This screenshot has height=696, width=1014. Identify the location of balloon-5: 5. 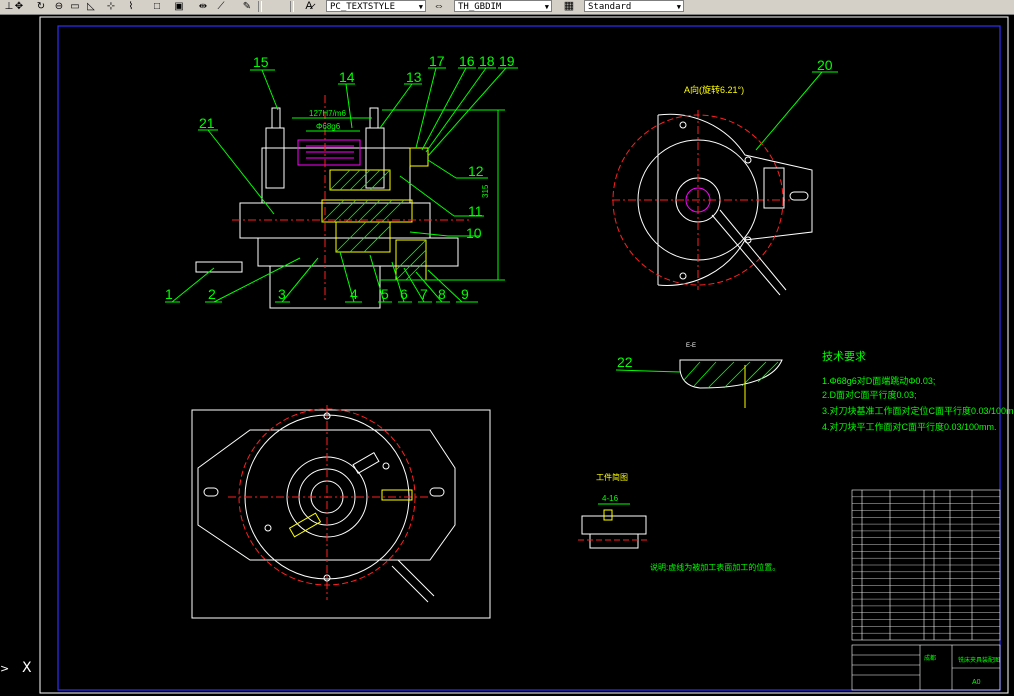
(385, 294).